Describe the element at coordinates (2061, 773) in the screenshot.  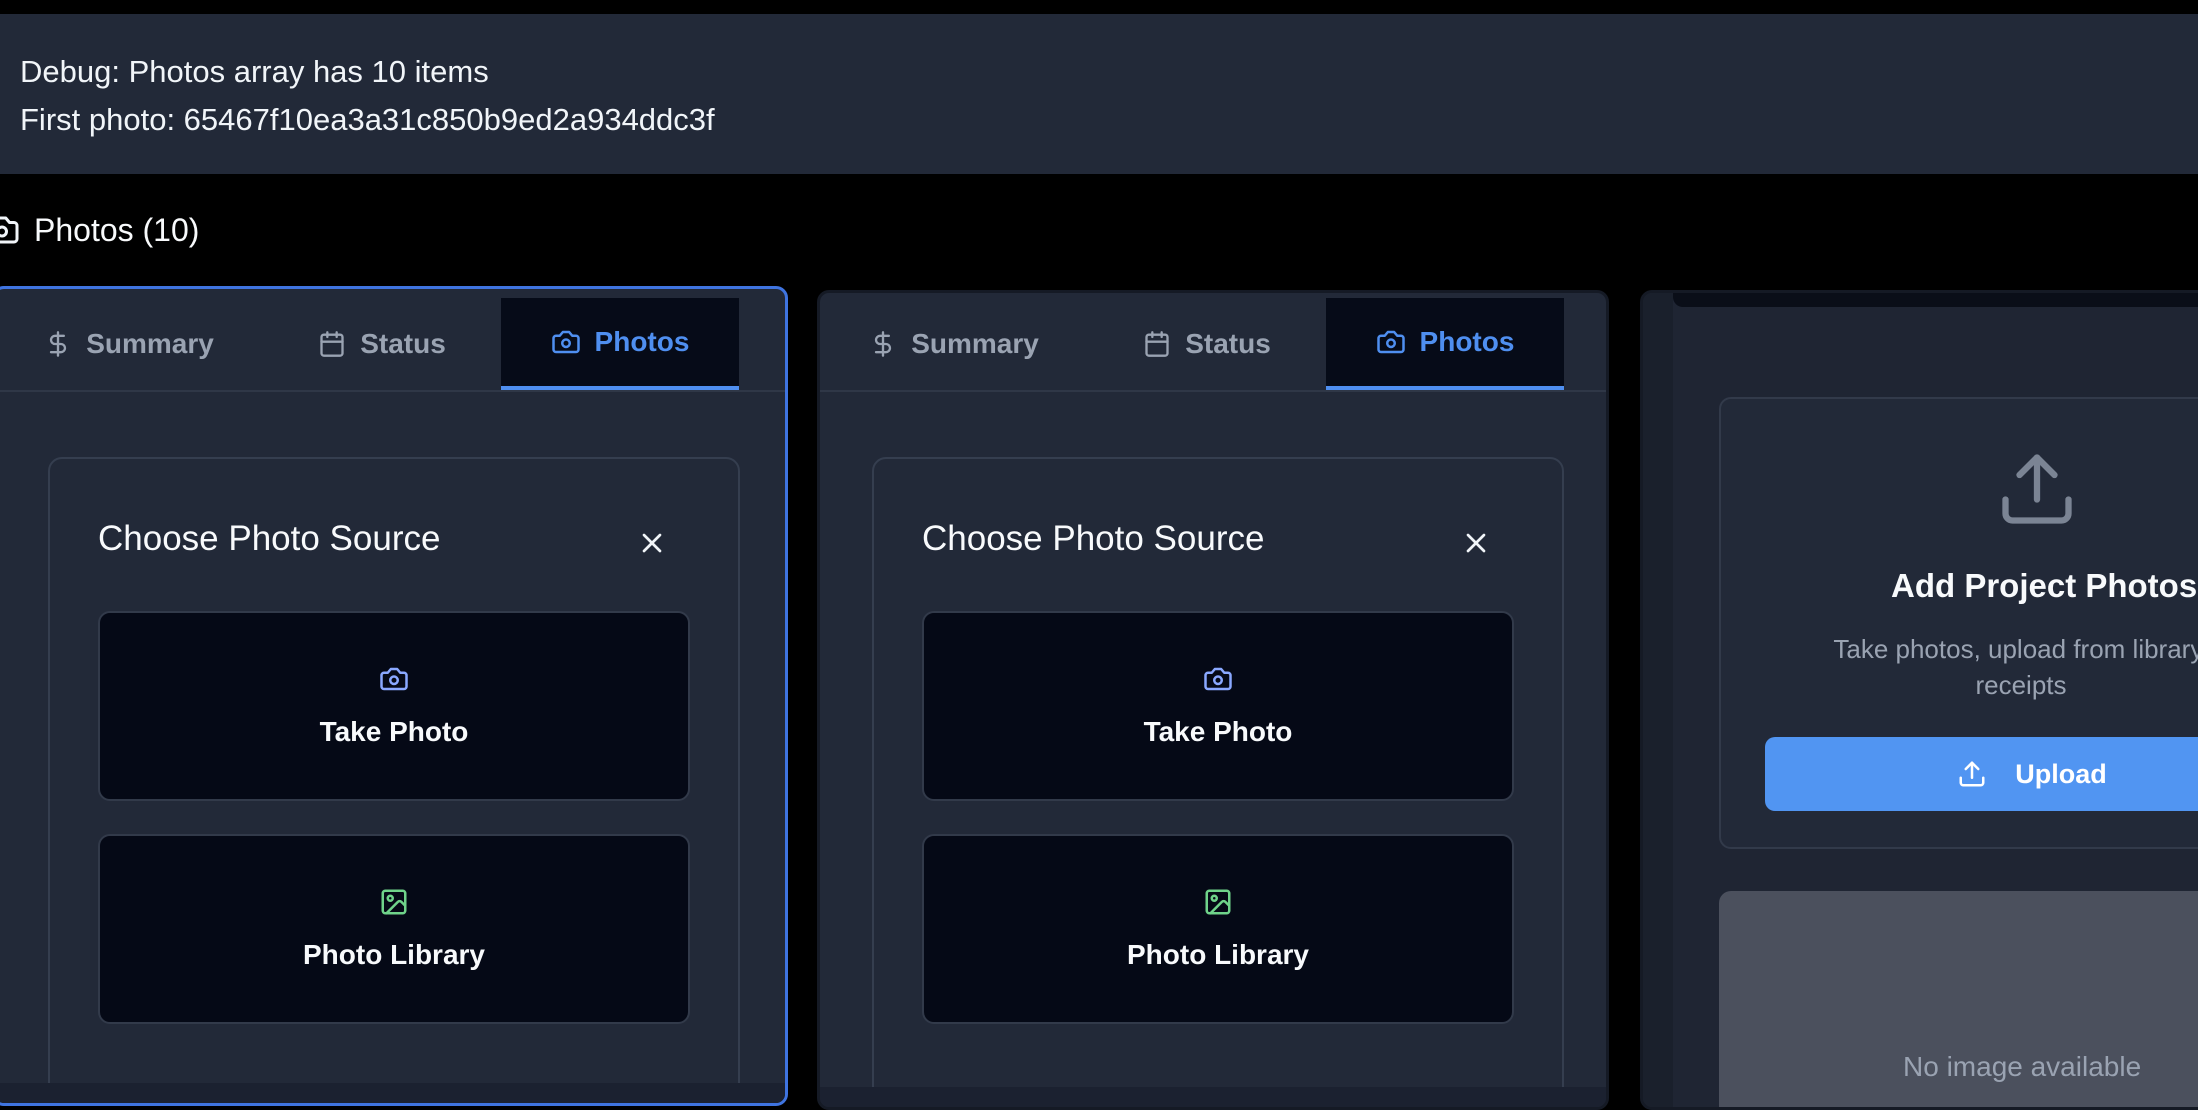
I see `upload-button-label: Upload` at that location.